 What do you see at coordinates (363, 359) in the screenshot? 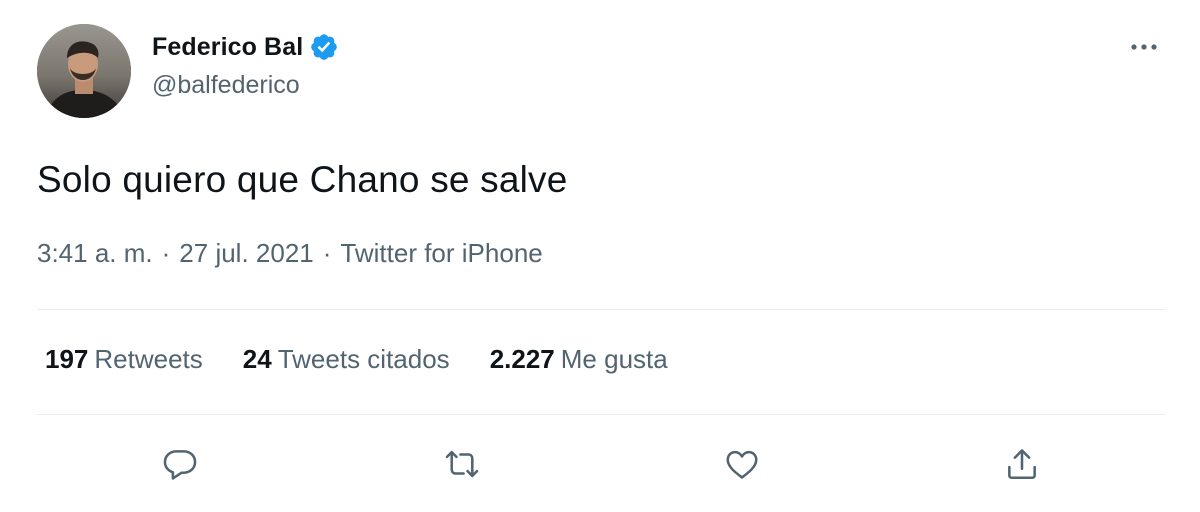
I see `quote-tweets-label: Tweets citados` at bounding box center [363, 359].